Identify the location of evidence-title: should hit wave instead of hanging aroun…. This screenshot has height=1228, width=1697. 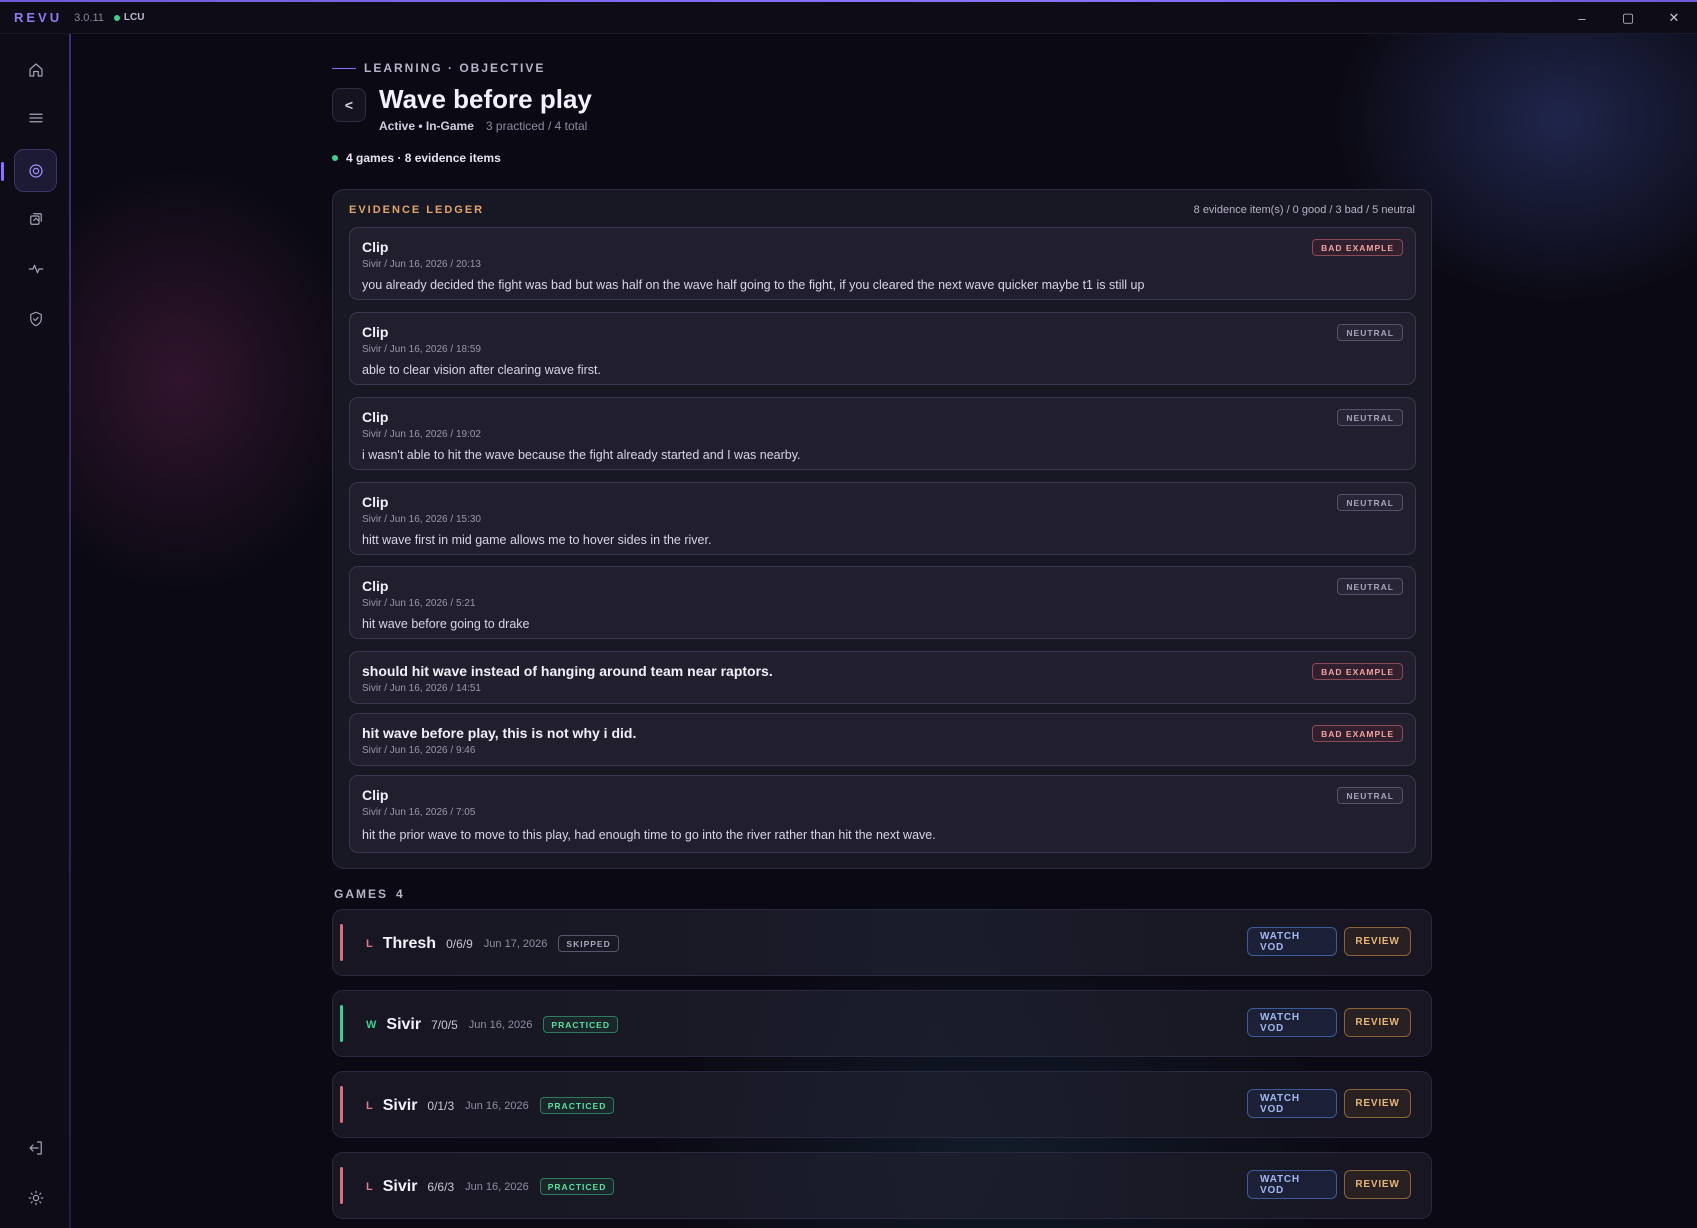
(567, 671).